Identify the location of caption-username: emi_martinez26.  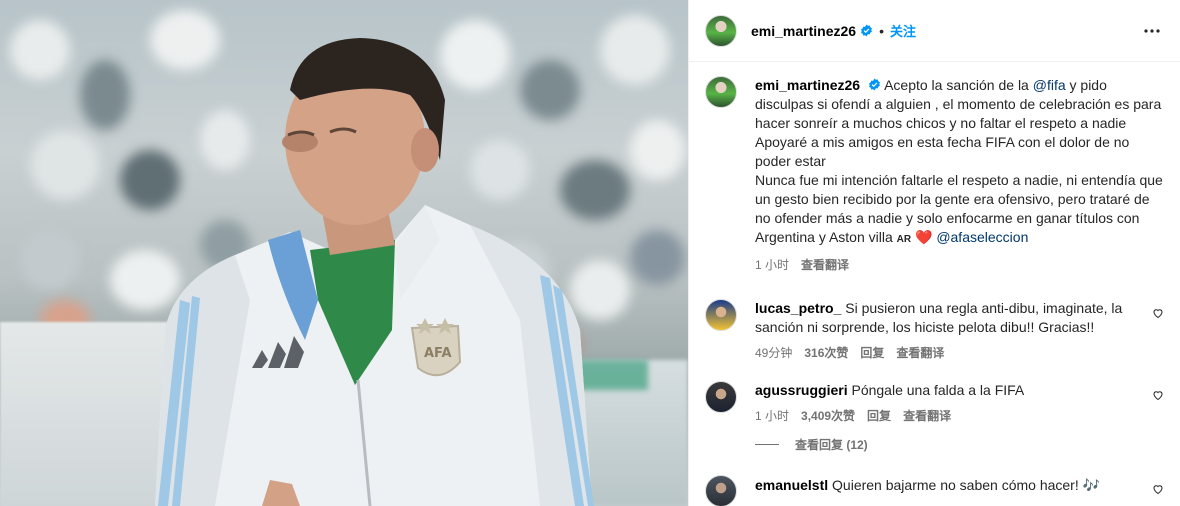
(807, 85).